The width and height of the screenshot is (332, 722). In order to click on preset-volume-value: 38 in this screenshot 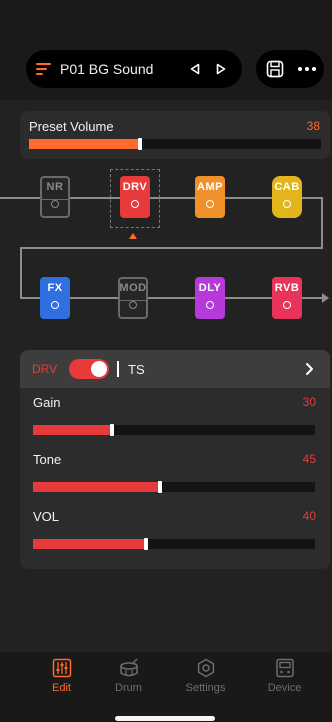, I will do `click(313, 126)`.